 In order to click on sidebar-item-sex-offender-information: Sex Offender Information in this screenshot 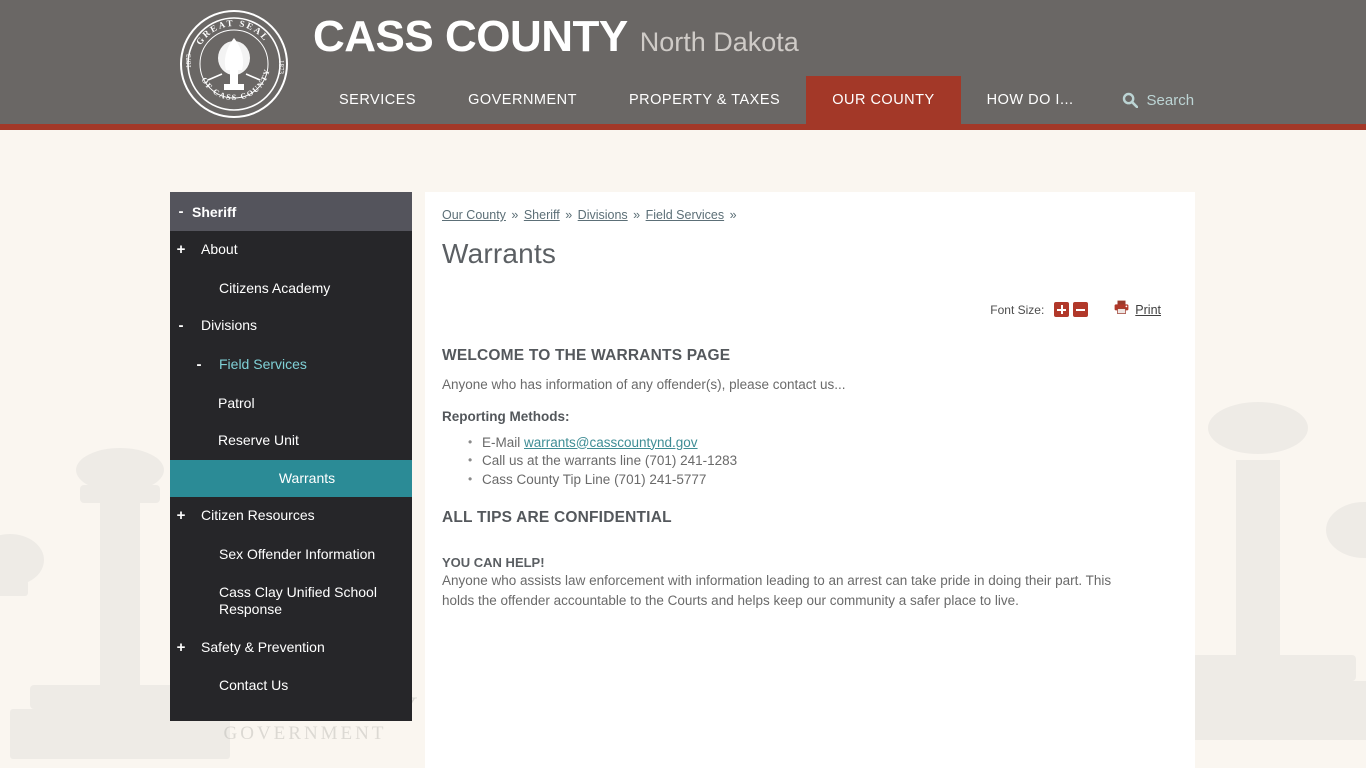, I will do `click(291, 555)`.